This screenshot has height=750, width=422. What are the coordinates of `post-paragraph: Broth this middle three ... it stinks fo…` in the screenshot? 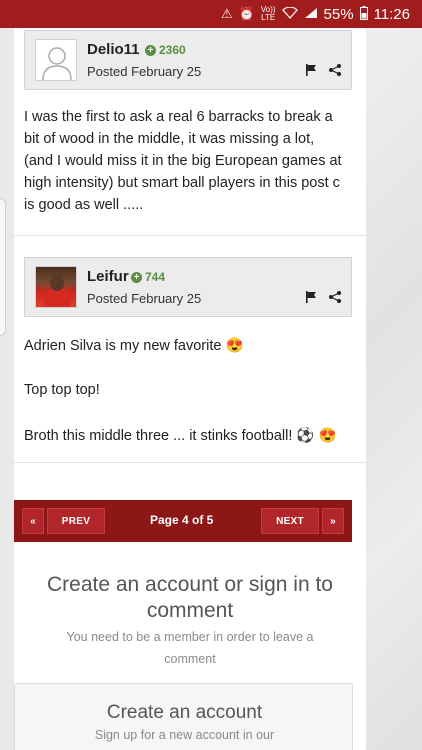 It's located at (180, 436).